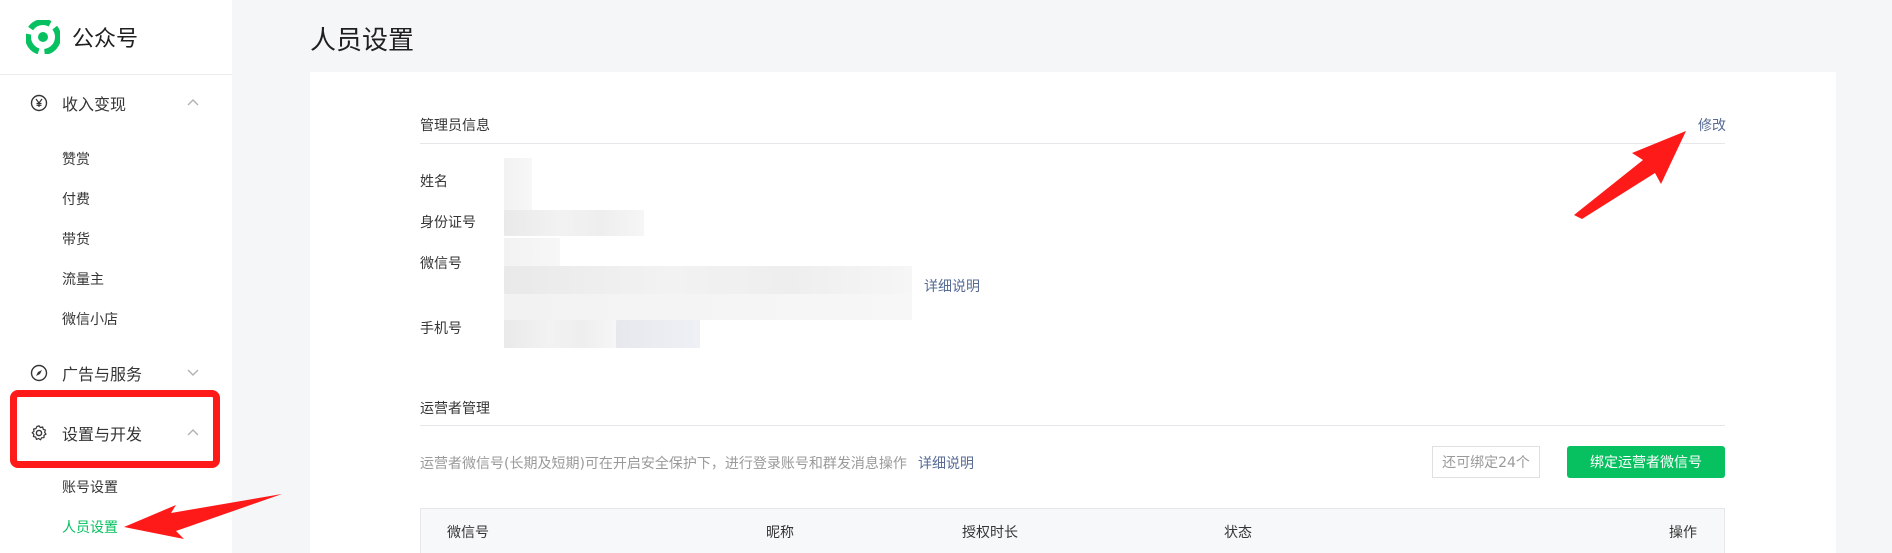 This screenshot has width=1892, height=553. I want to click on bind-operator-button: 绑定运营者微信号, so click(1646, 462).